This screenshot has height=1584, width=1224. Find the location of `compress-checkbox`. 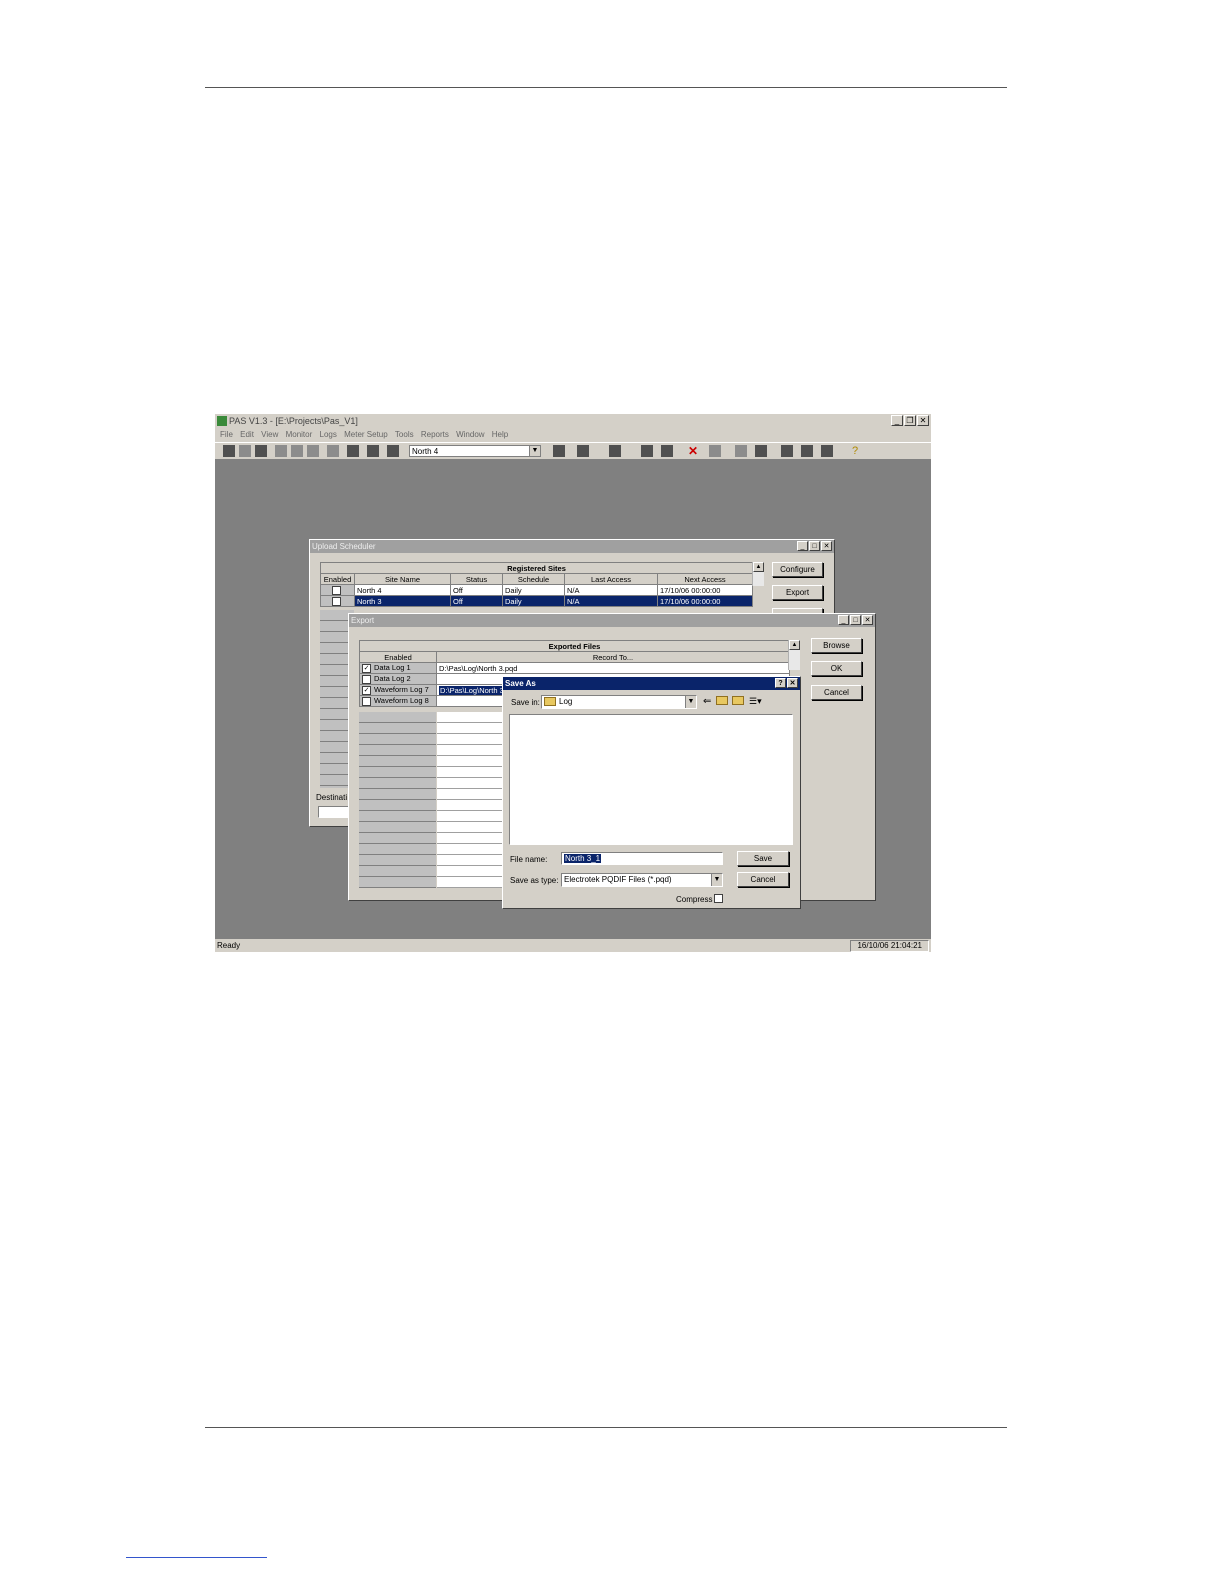

compress-checkbox is located at coordinates (718, 898).